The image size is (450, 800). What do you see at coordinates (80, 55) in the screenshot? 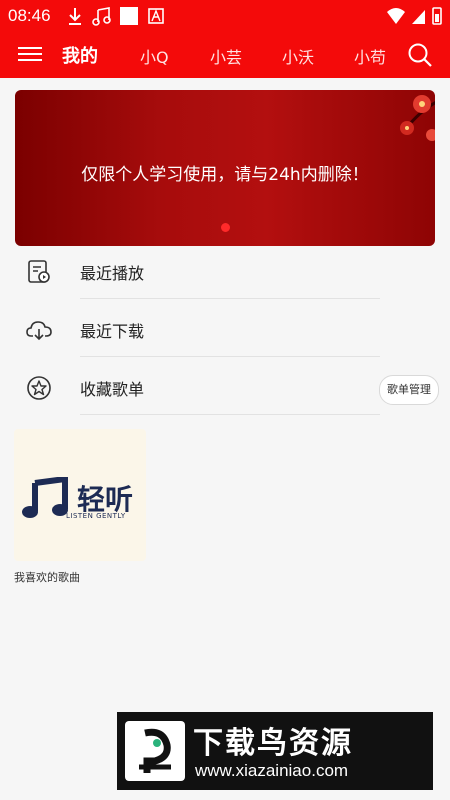
I see `tab-mine: 我的` at bounding box center [80, 55].